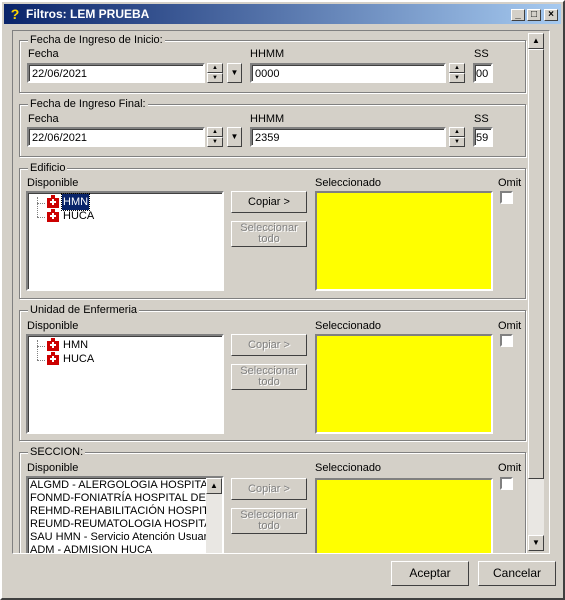 The image size is (565, 600). Describe the element at coordinates (506, 340) in the screenshot. I see `unidad-omit-checkbox` at that location.